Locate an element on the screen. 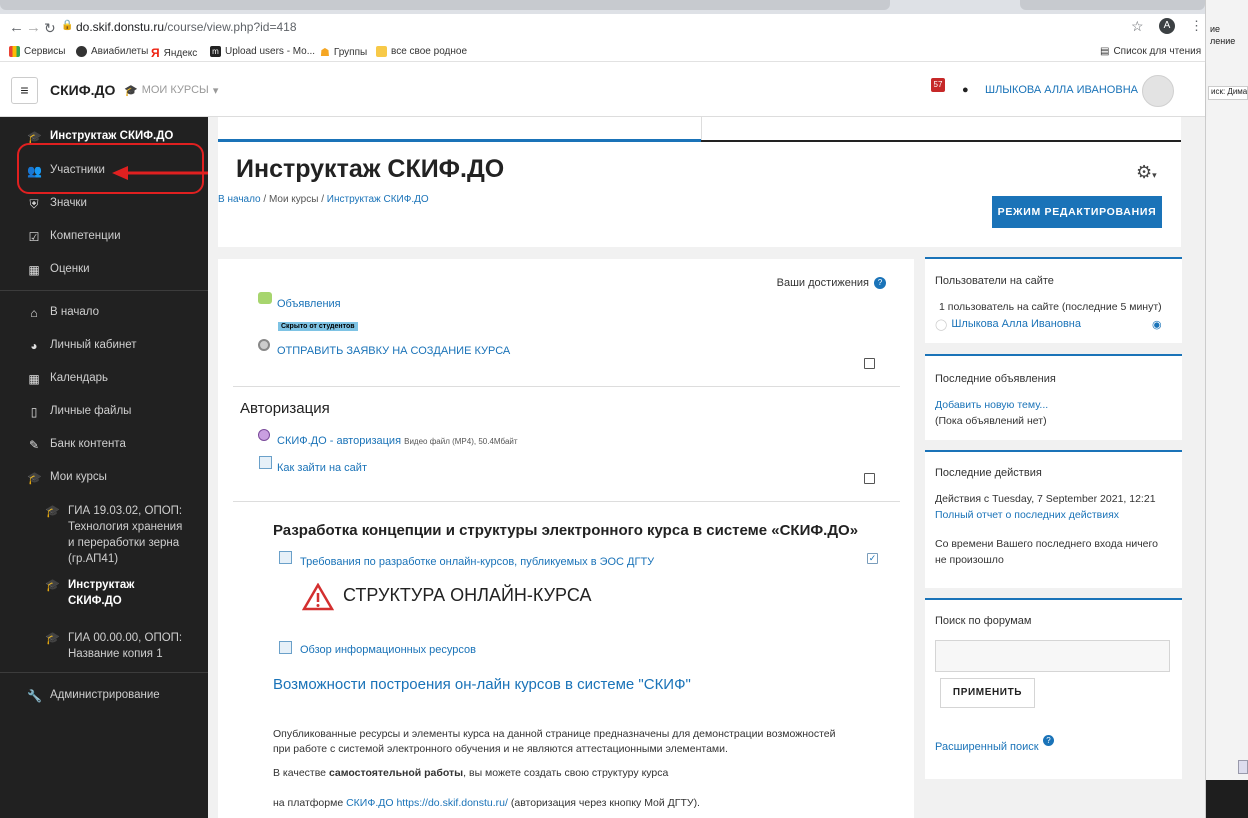  annotation-arrow is located at coordinates (160, 173).